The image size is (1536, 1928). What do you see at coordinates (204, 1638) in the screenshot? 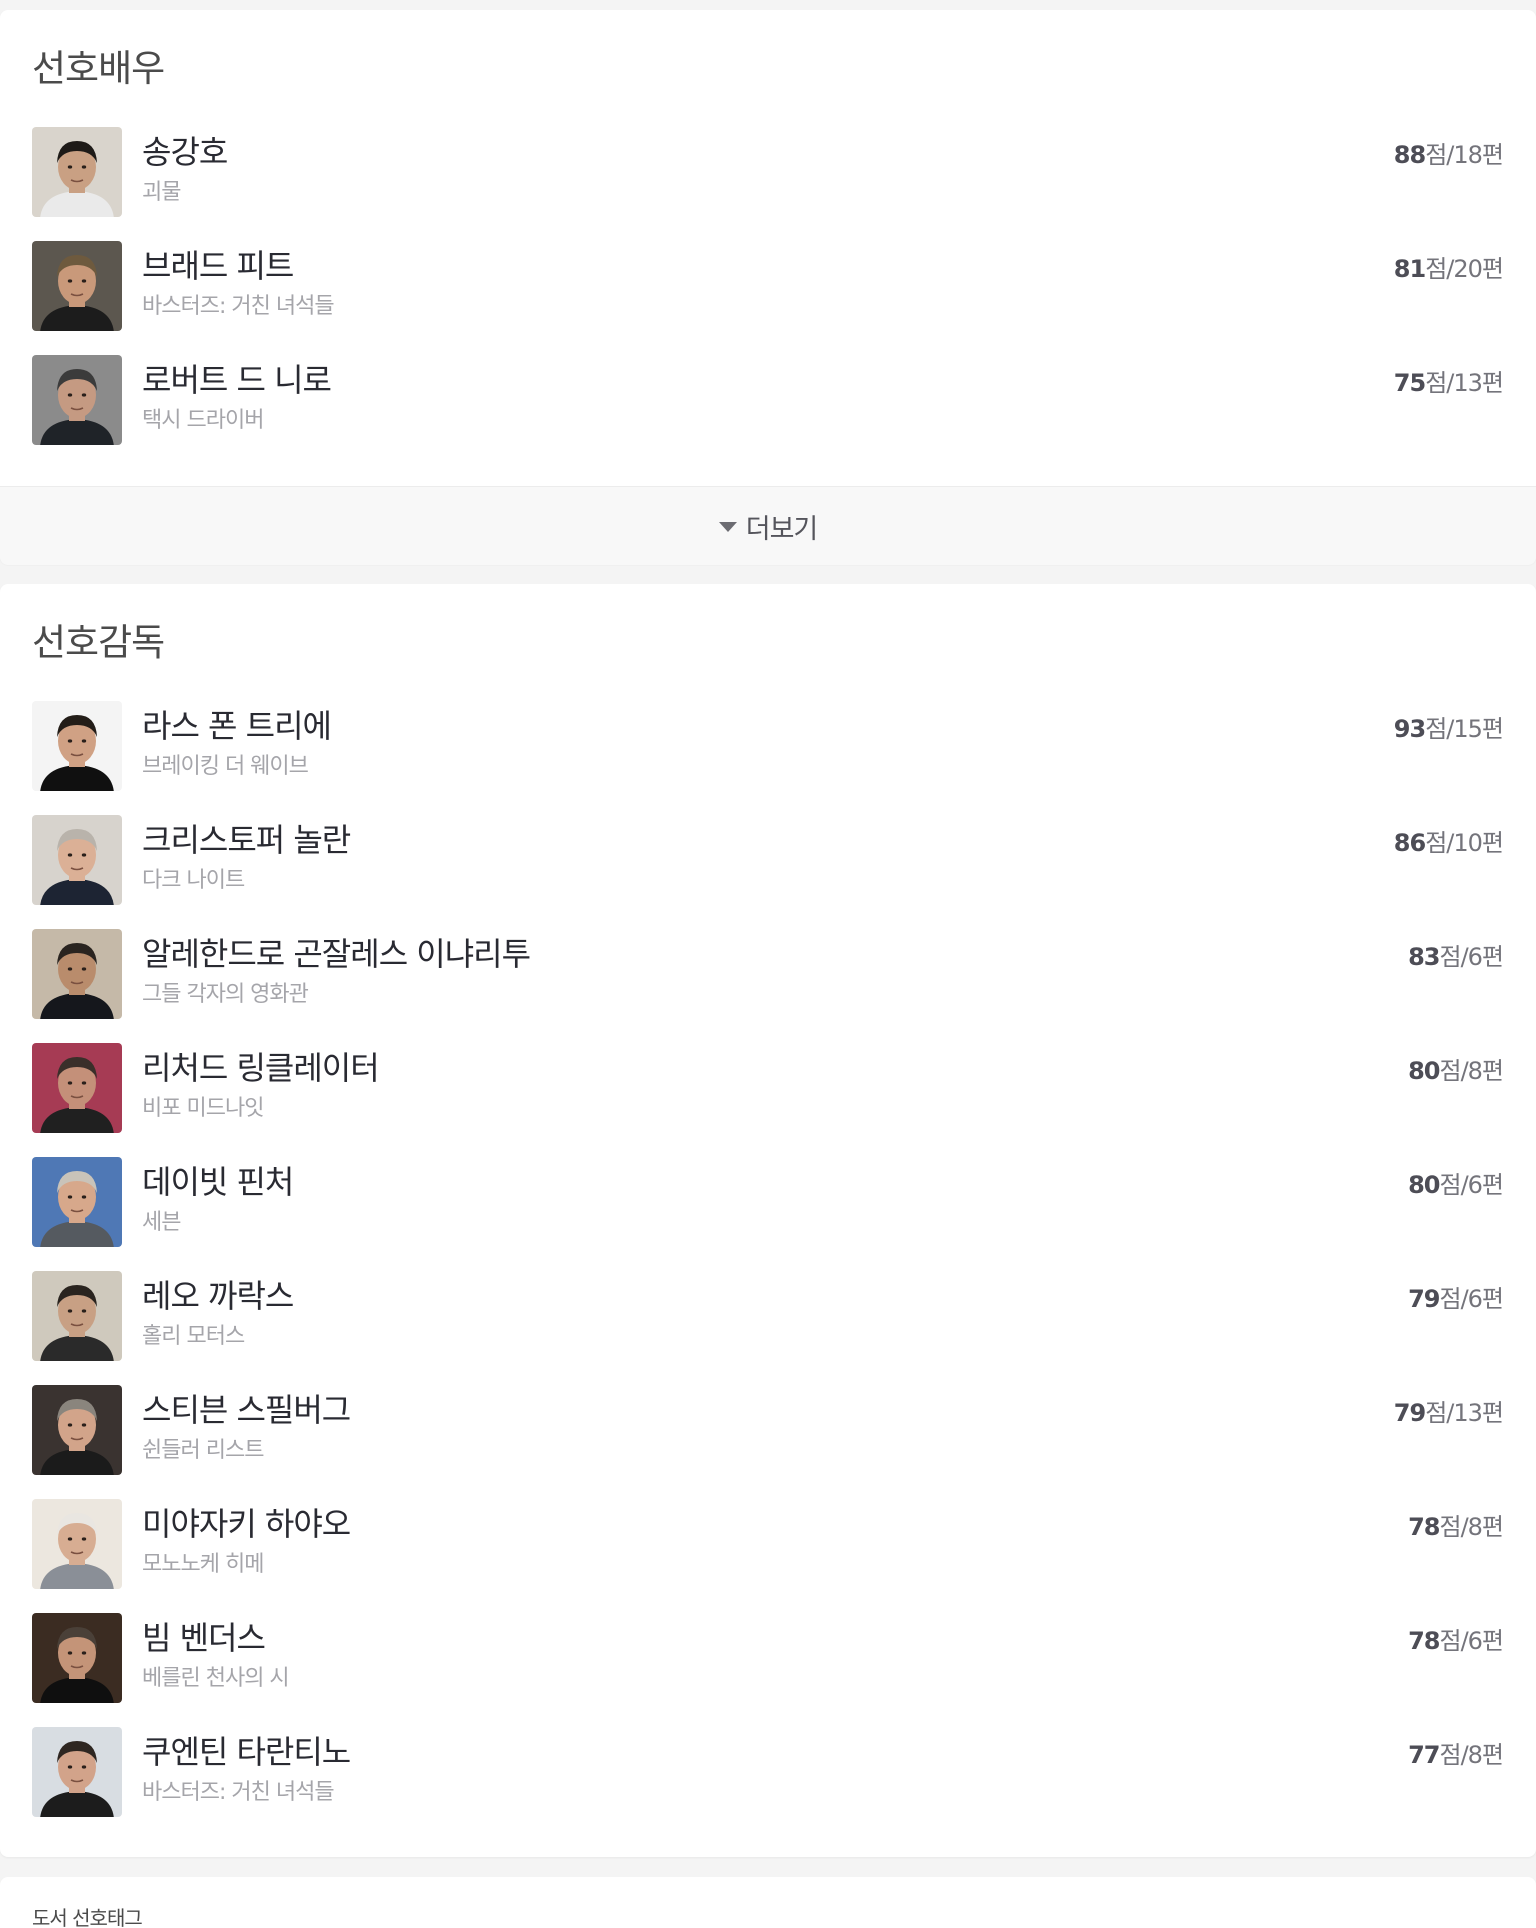
I see `director-name: 빔 벤더스` at bounding box center [204, 1638].